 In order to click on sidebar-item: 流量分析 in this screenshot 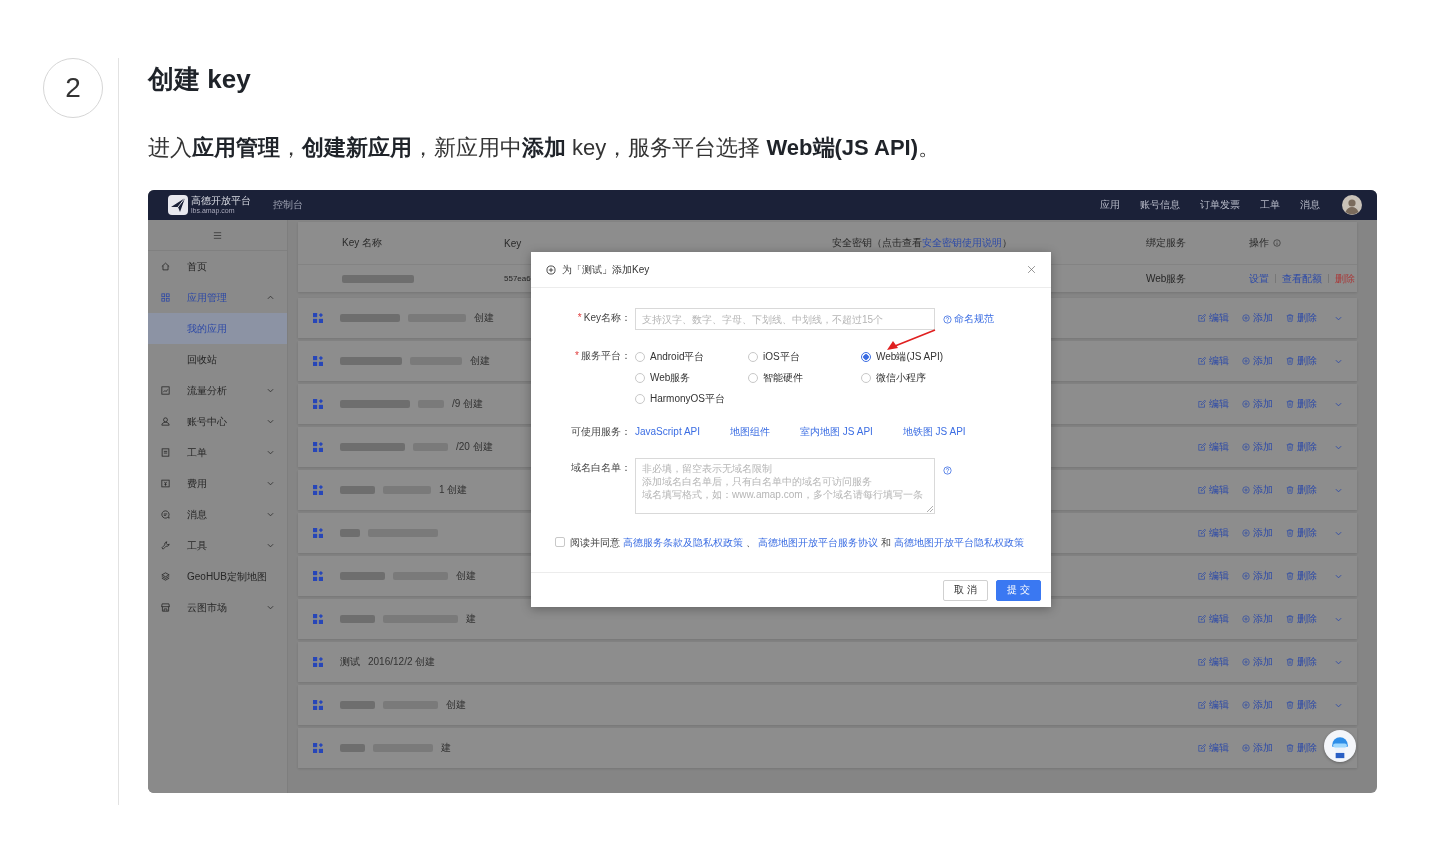, I will do `click(217, 390)`.